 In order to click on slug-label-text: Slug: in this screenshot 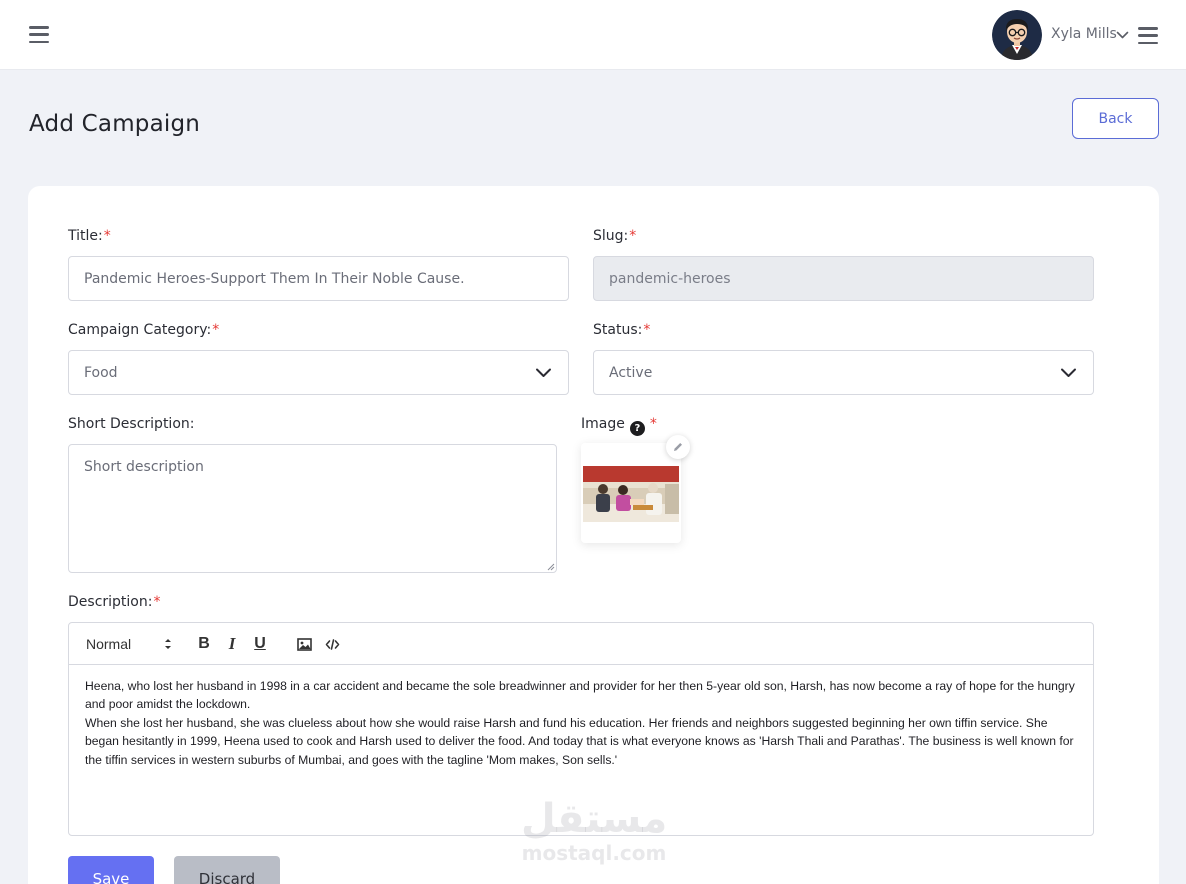, I will do `click(611, 236)`.